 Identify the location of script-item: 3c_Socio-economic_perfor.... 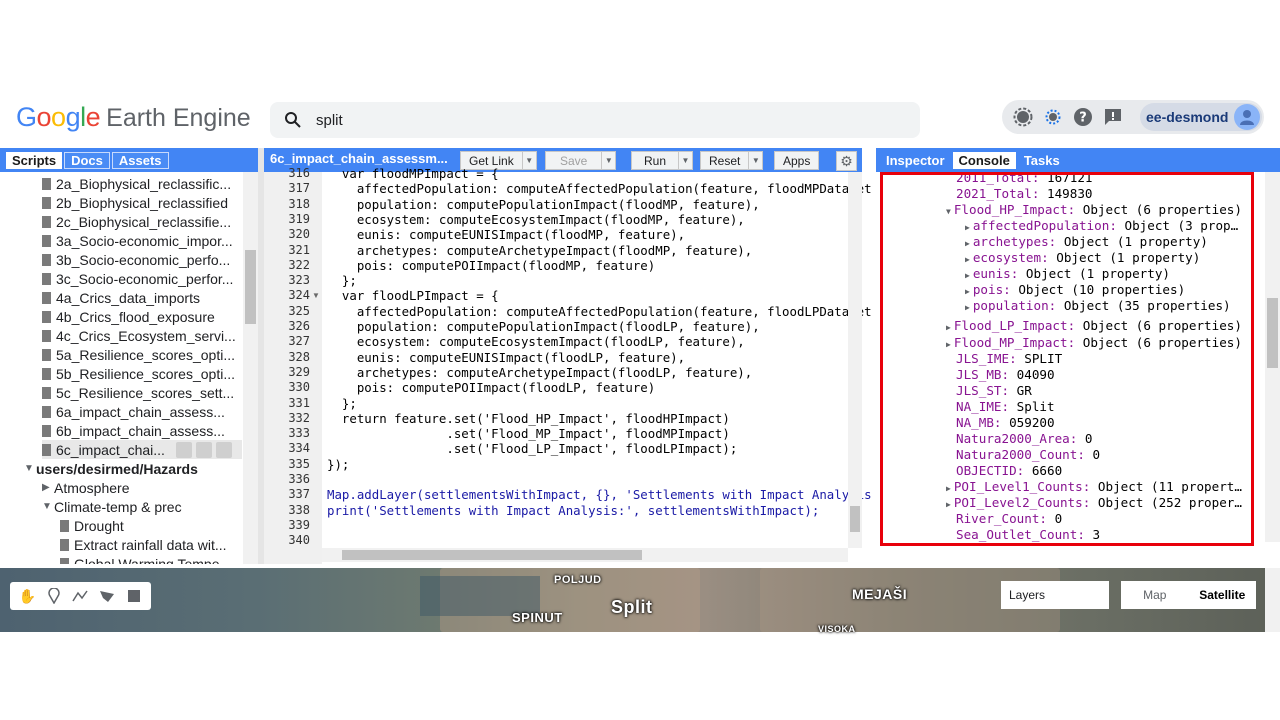
(137, 278).